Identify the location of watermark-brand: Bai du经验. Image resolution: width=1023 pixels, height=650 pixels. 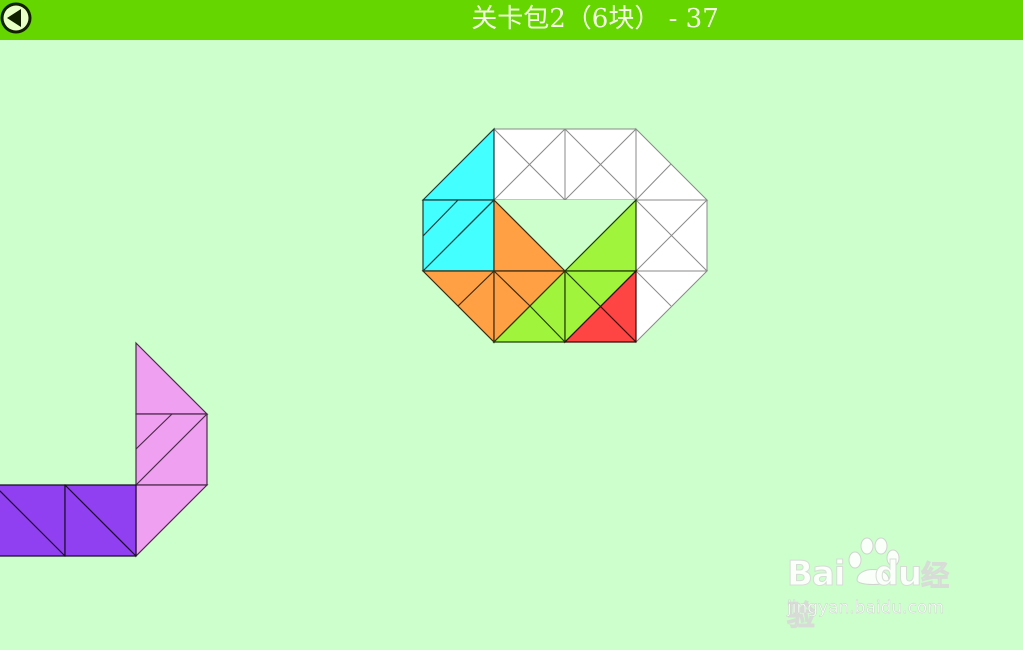
(867, 593).